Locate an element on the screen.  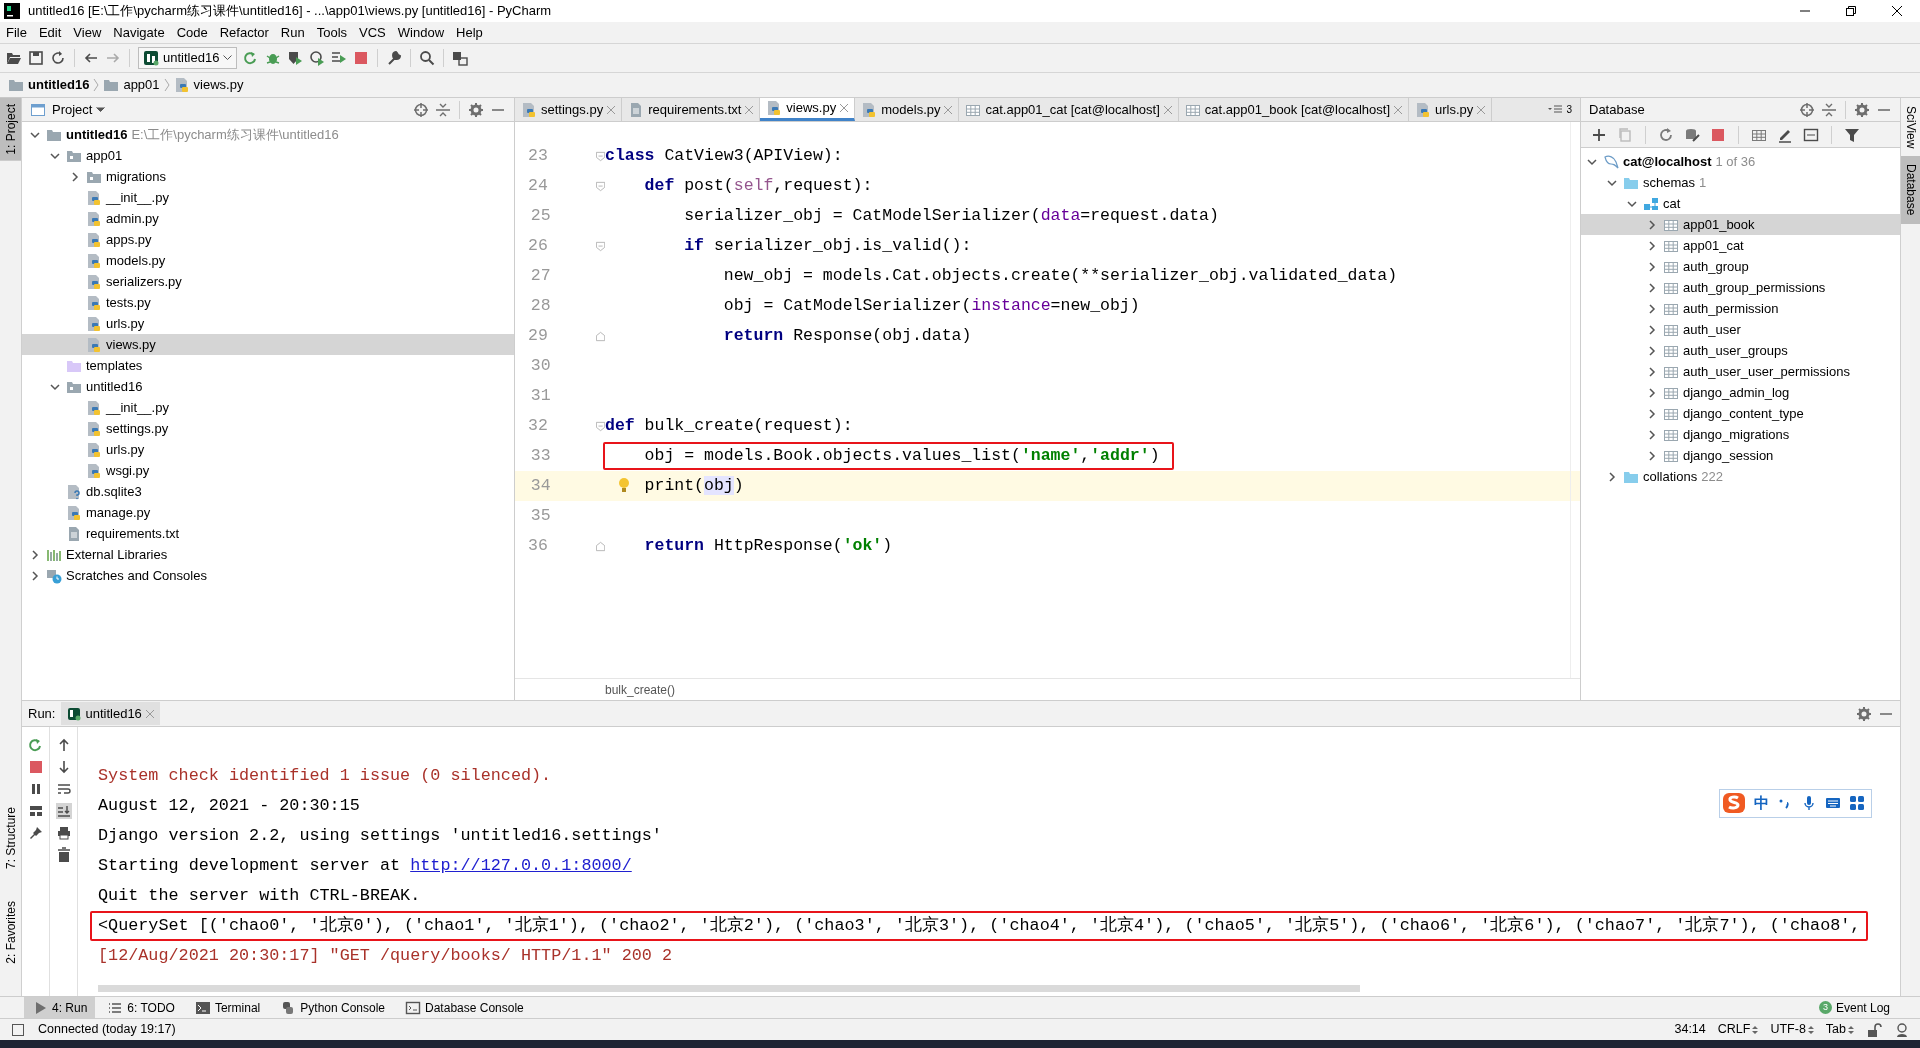
tree-row: app01_cat is located at coordinates (1740, 245).